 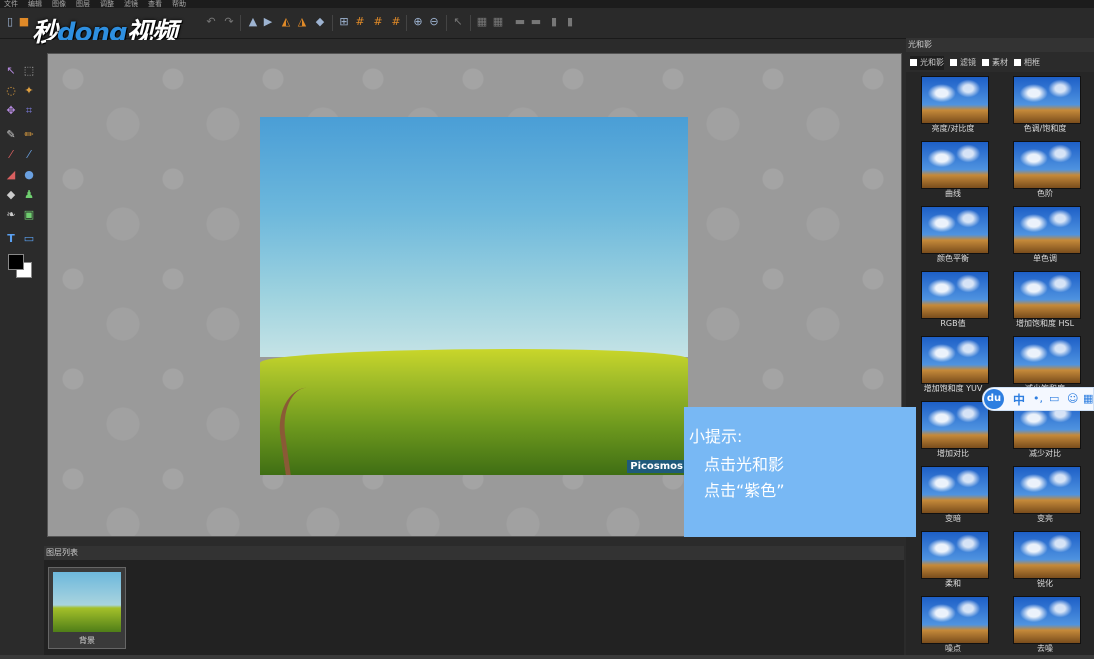 I want to click on menu-layer: 图层, so click(x=83, y=4).